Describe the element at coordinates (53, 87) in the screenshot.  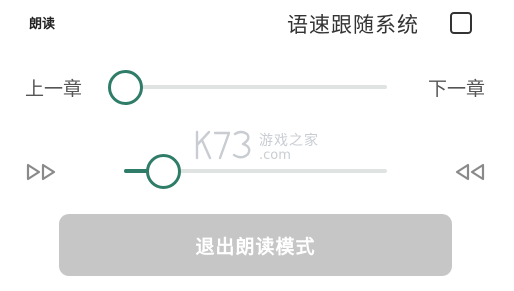
I see `previous-chapter-button: 上一章` at that location.